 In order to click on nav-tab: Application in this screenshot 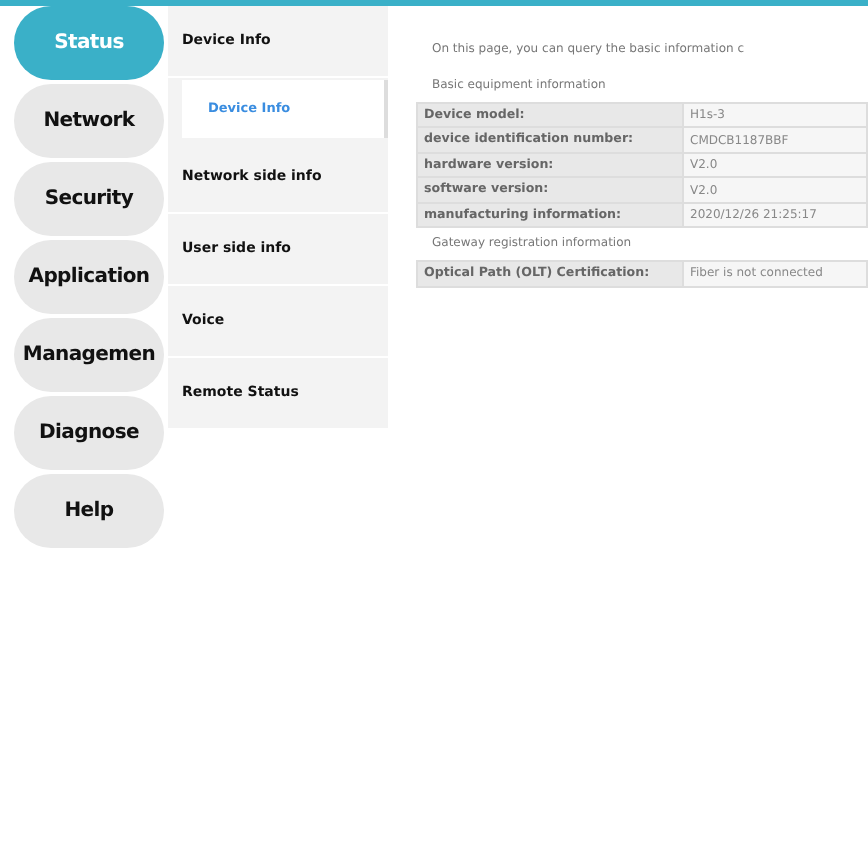, I will do `click(89, 277)`.